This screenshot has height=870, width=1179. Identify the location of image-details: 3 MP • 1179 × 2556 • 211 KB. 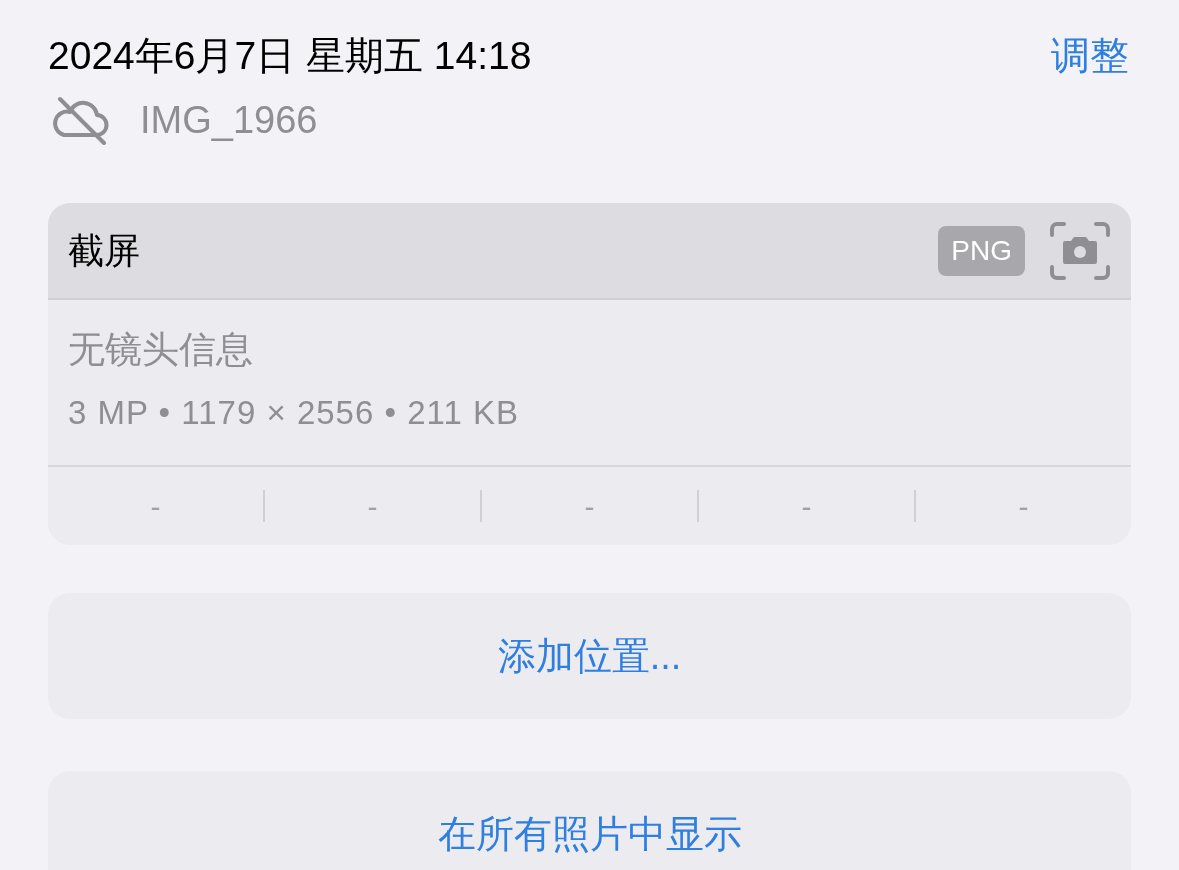
(294, 412).